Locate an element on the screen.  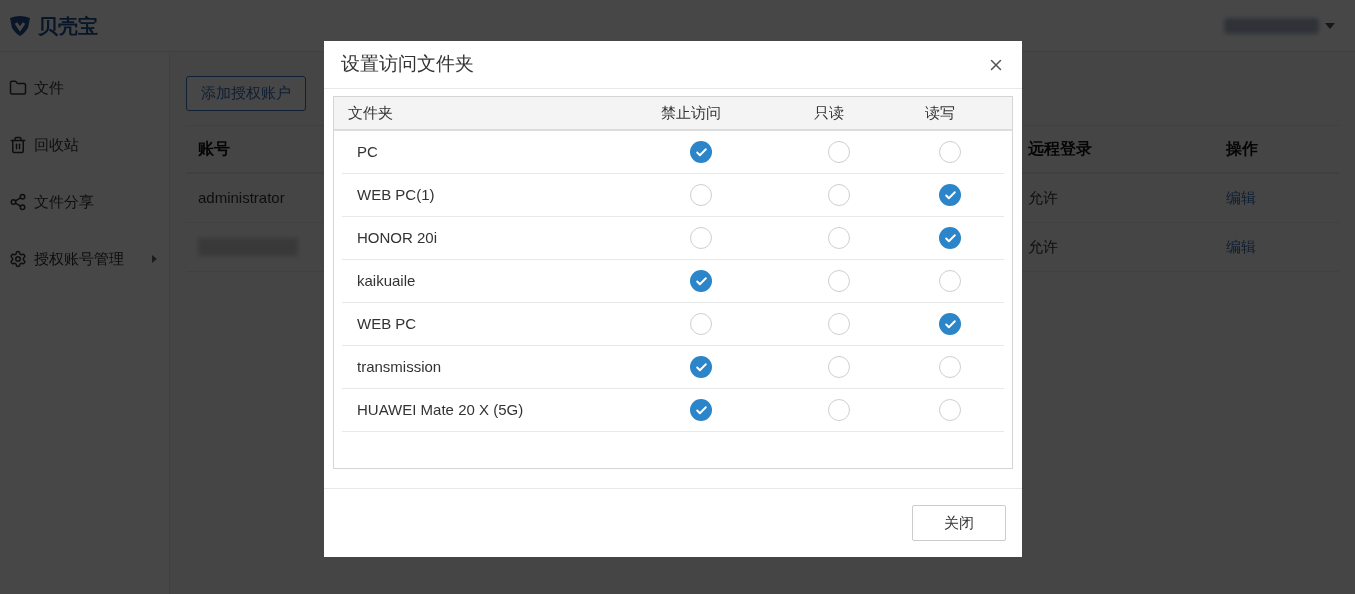
column-header: 只读 is located at coordinates (829, 112).